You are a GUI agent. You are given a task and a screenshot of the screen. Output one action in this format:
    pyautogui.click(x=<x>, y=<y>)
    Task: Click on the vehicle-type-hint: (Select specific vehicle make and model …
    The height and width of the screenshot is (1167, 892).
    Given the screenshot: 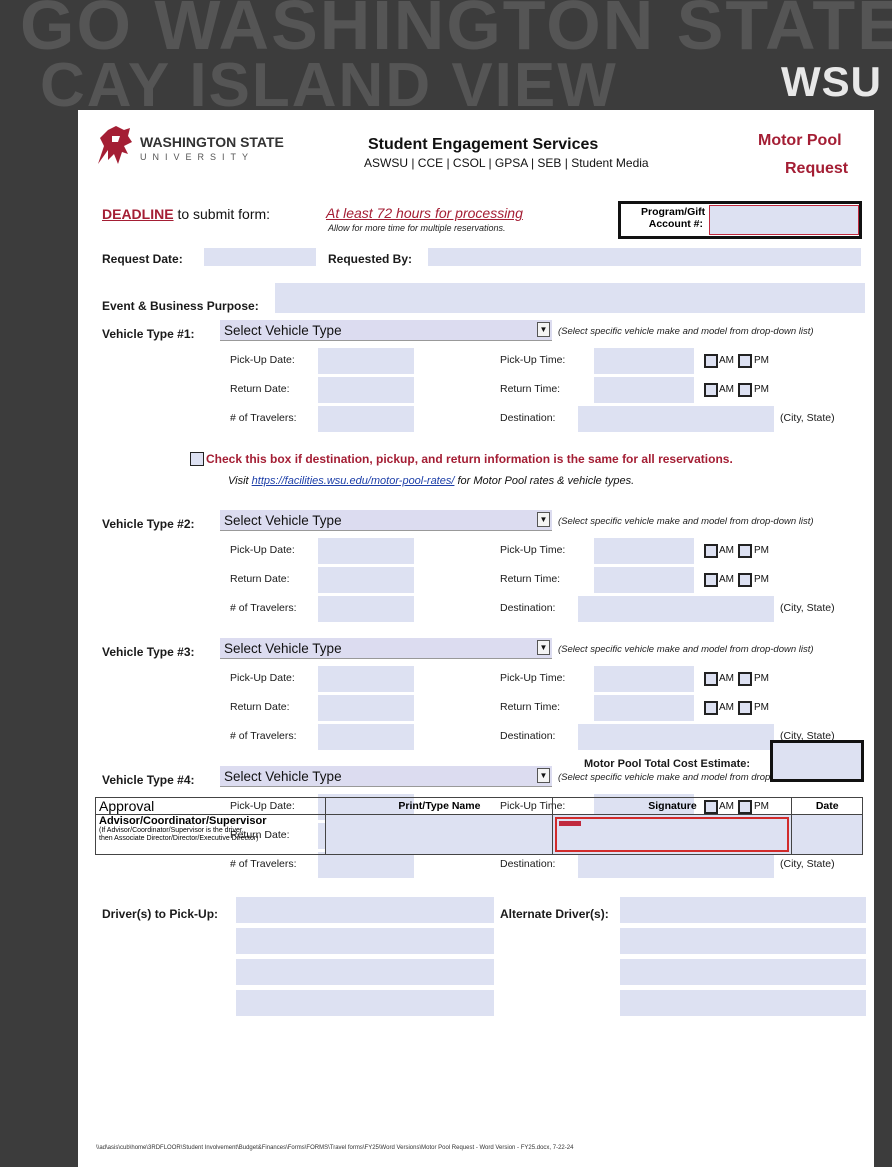 What is the action you would take?
    pyautogui.click(x=686, y=521)
    